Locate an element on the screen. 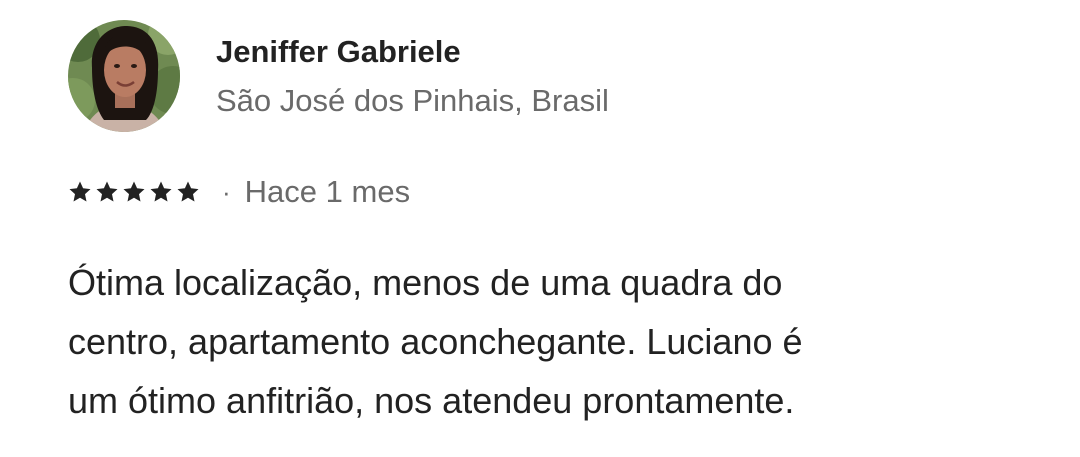 Image resolution: width=1080 pixels, height=457 pixels. reviewer-location: São José dos Pinhais, Brasil is located at coordinates (412, 100).